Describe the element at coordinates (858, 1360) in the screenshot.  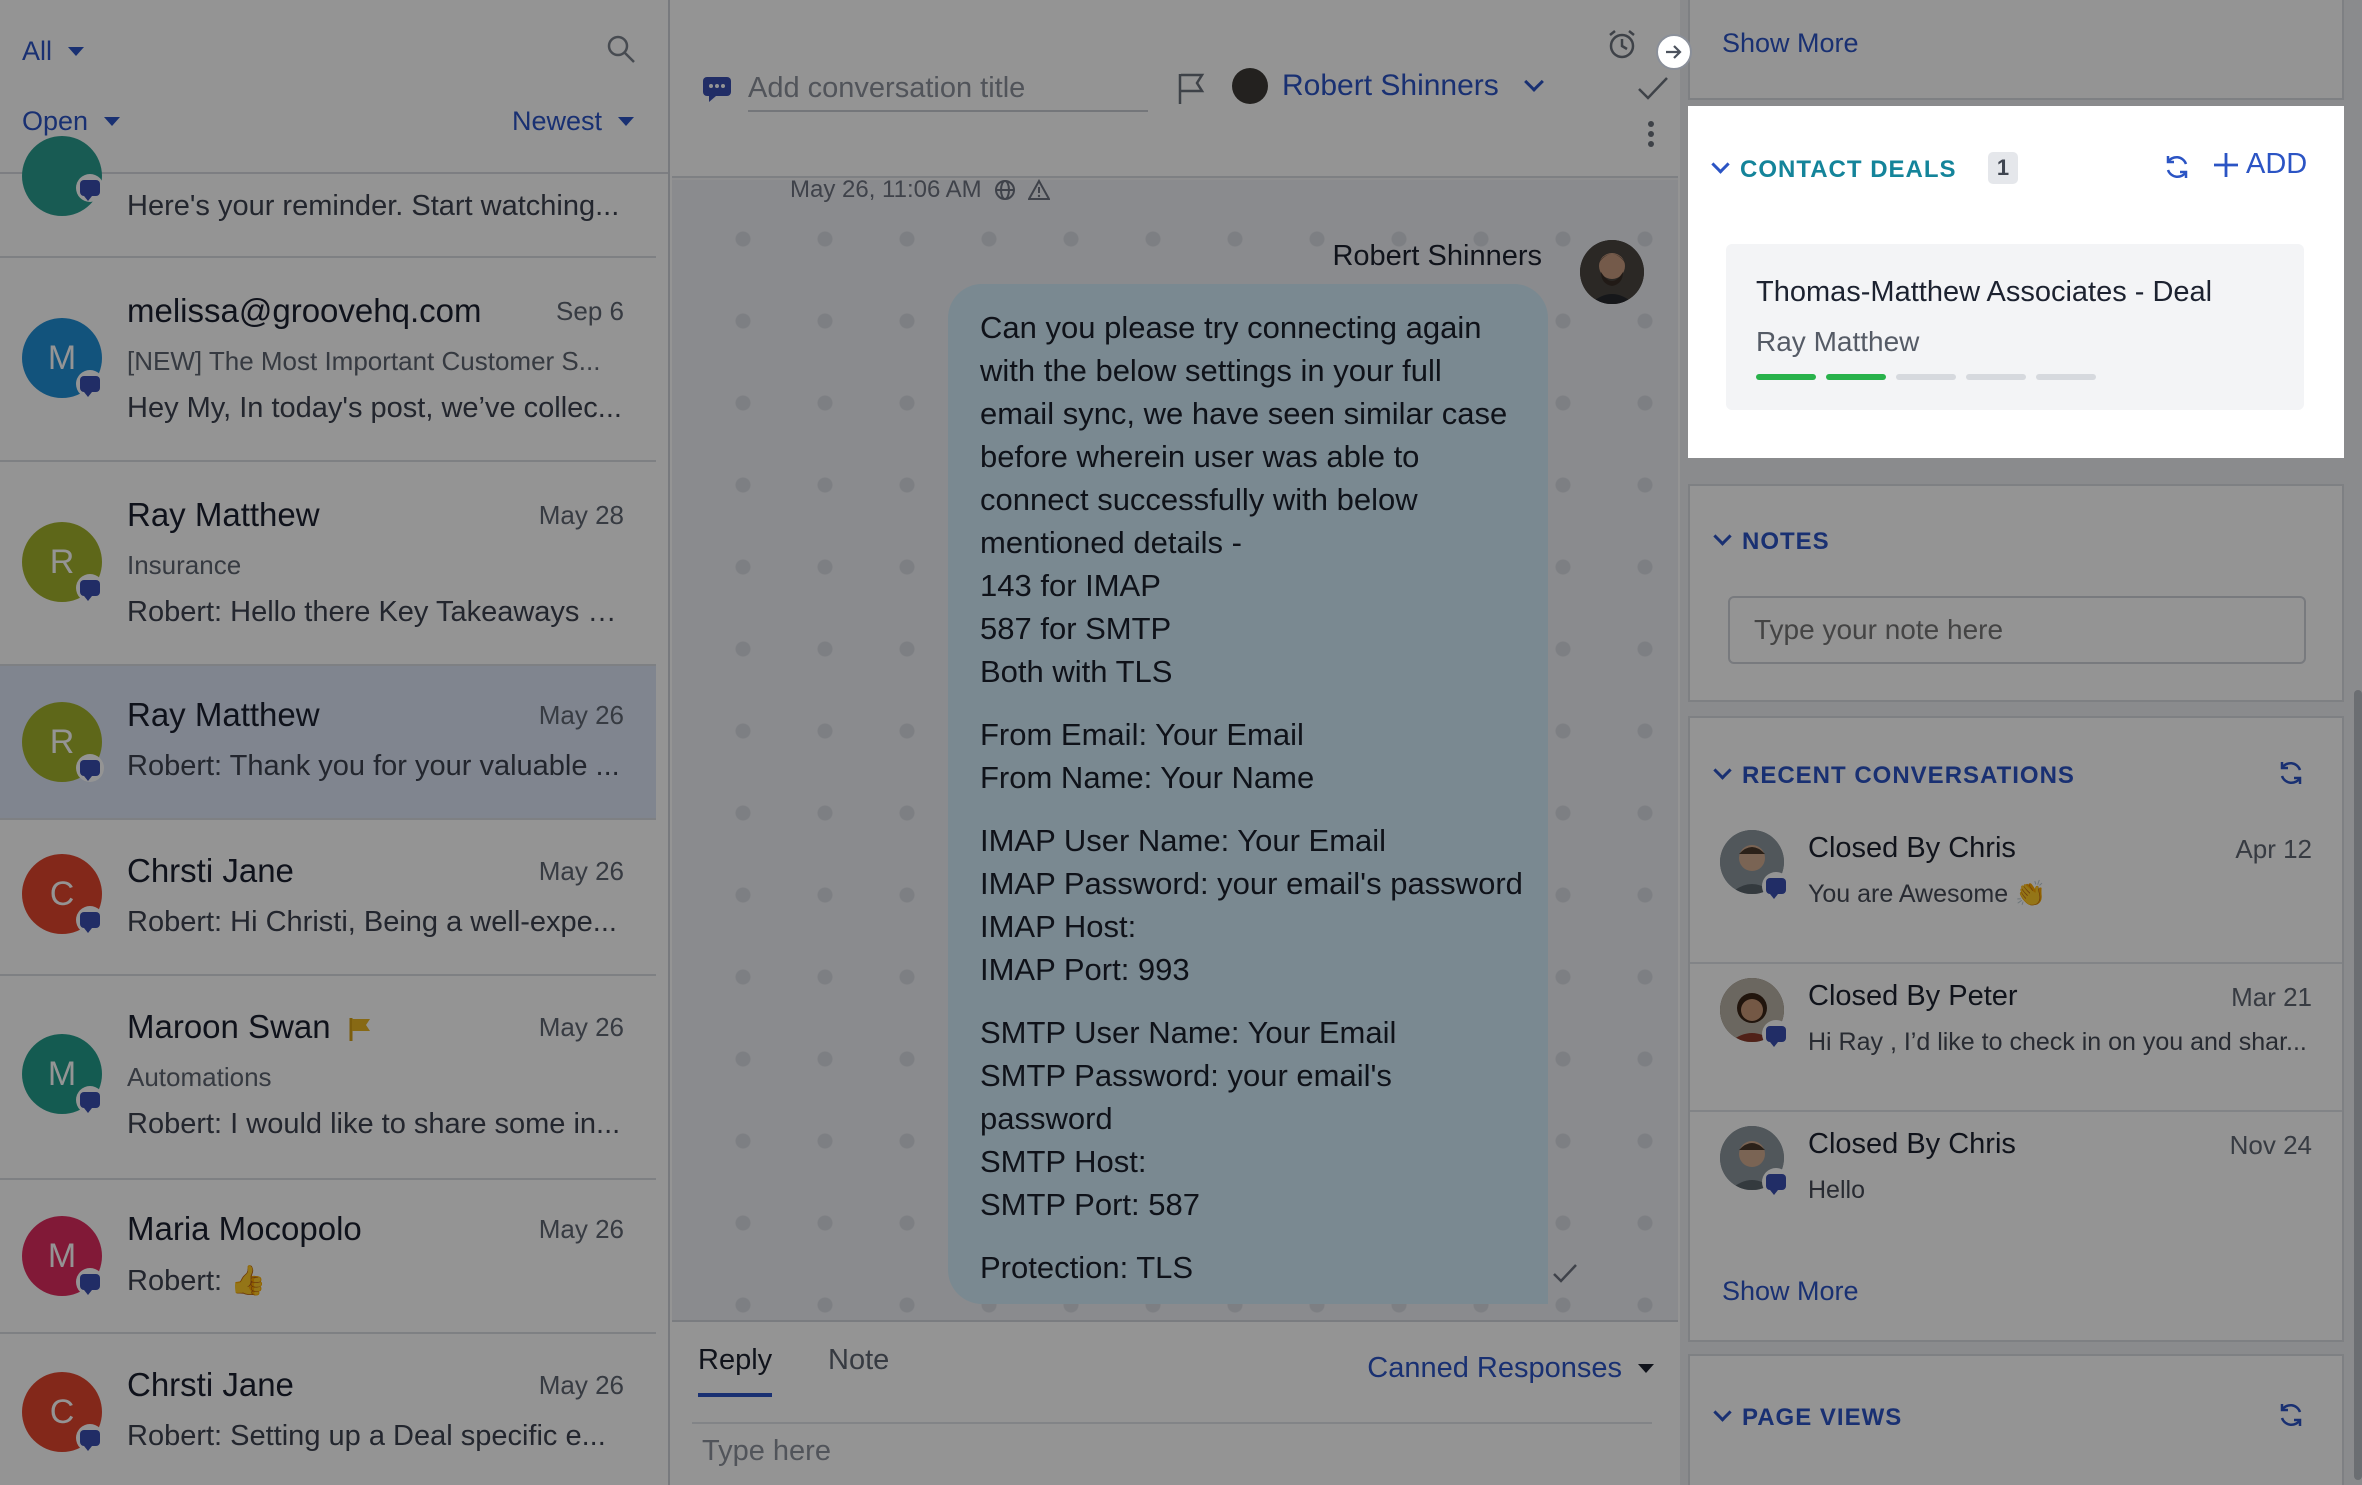
I see `tab-note: Note` at that location.